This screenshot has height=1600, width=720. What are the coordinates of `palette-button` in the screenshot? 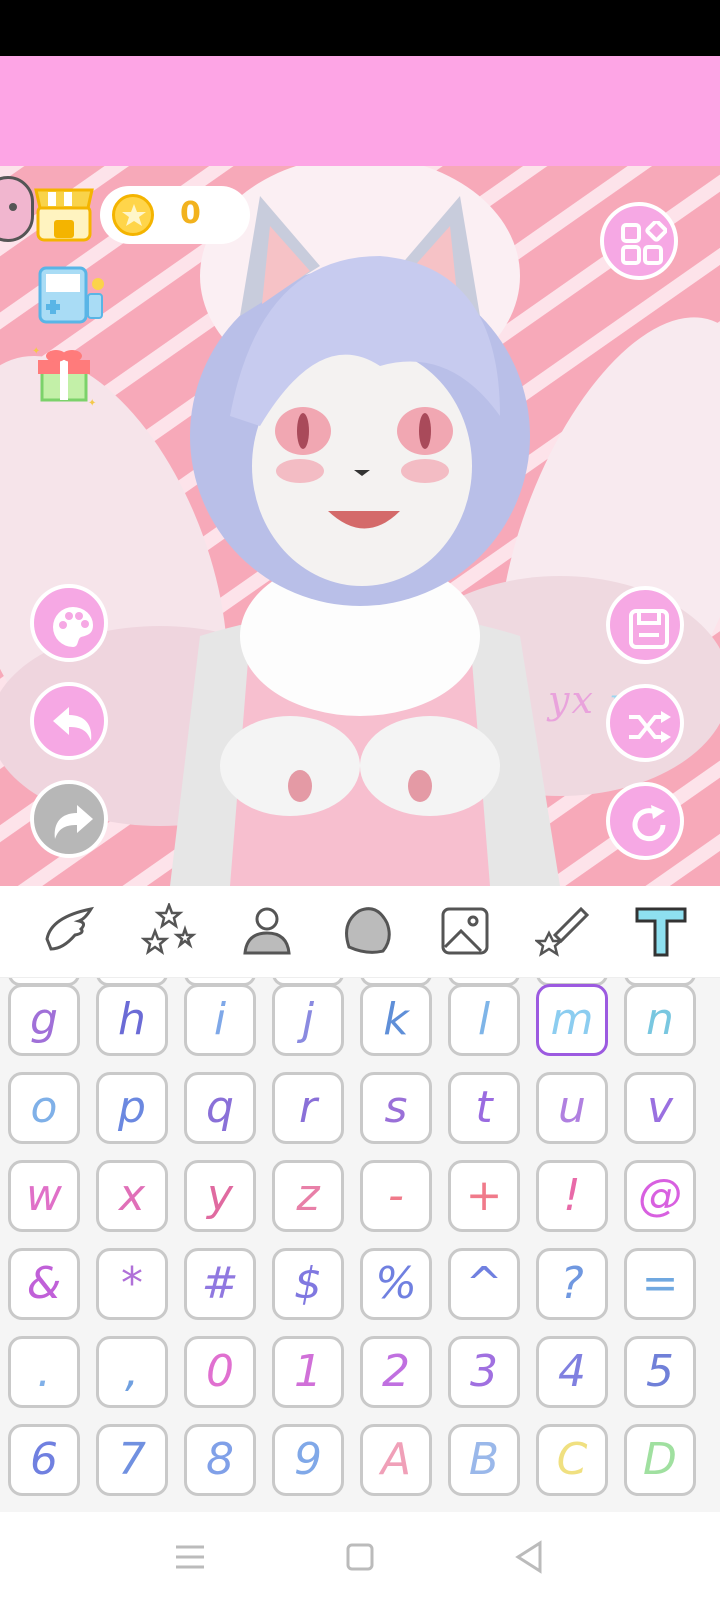 It's located at (69, 623).